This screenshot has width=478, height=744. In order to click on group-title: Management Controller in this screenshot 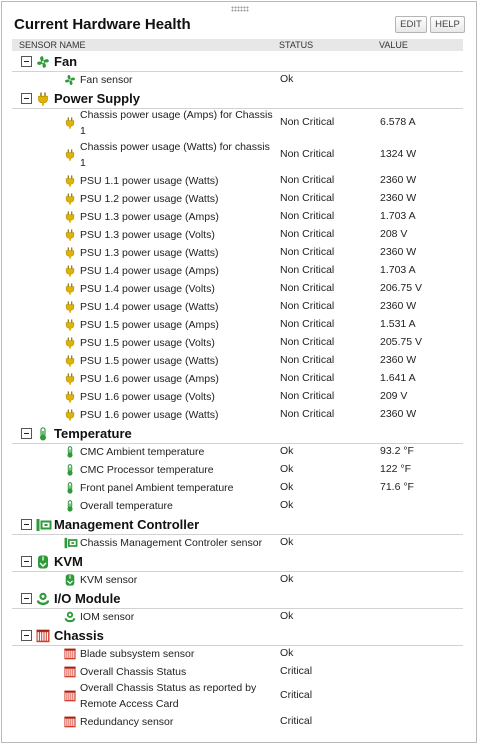, I will do `click(127, 524)`.